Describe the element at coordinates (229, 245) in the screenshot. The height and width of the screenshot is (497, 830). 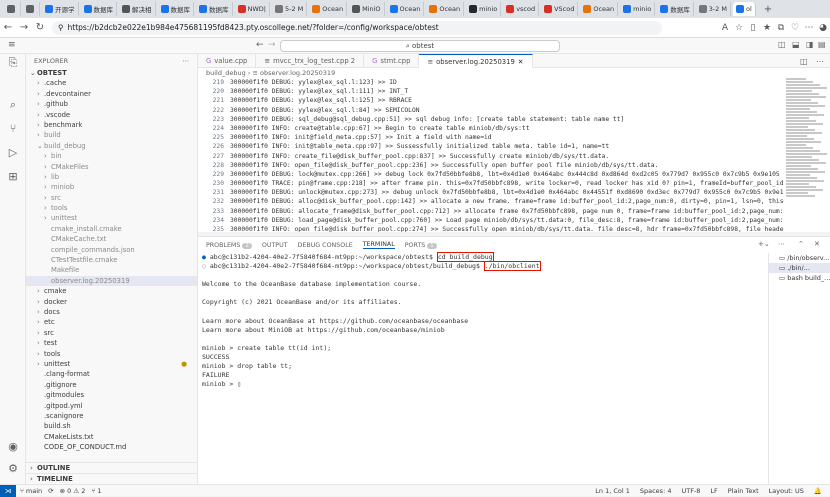
I see `panel-tab: PROBLEMS 2` at that location.